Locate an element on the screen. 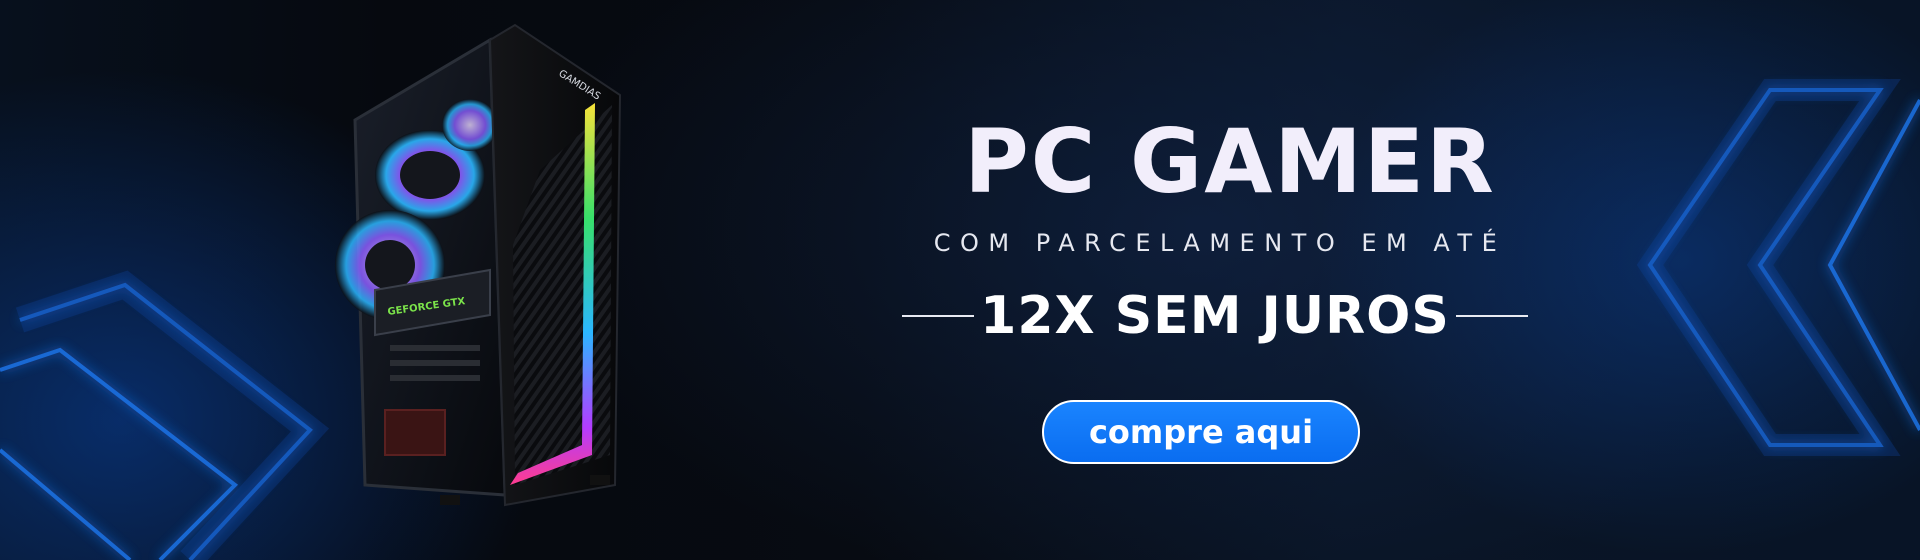  divider-left is located at coordinates (938, 316).